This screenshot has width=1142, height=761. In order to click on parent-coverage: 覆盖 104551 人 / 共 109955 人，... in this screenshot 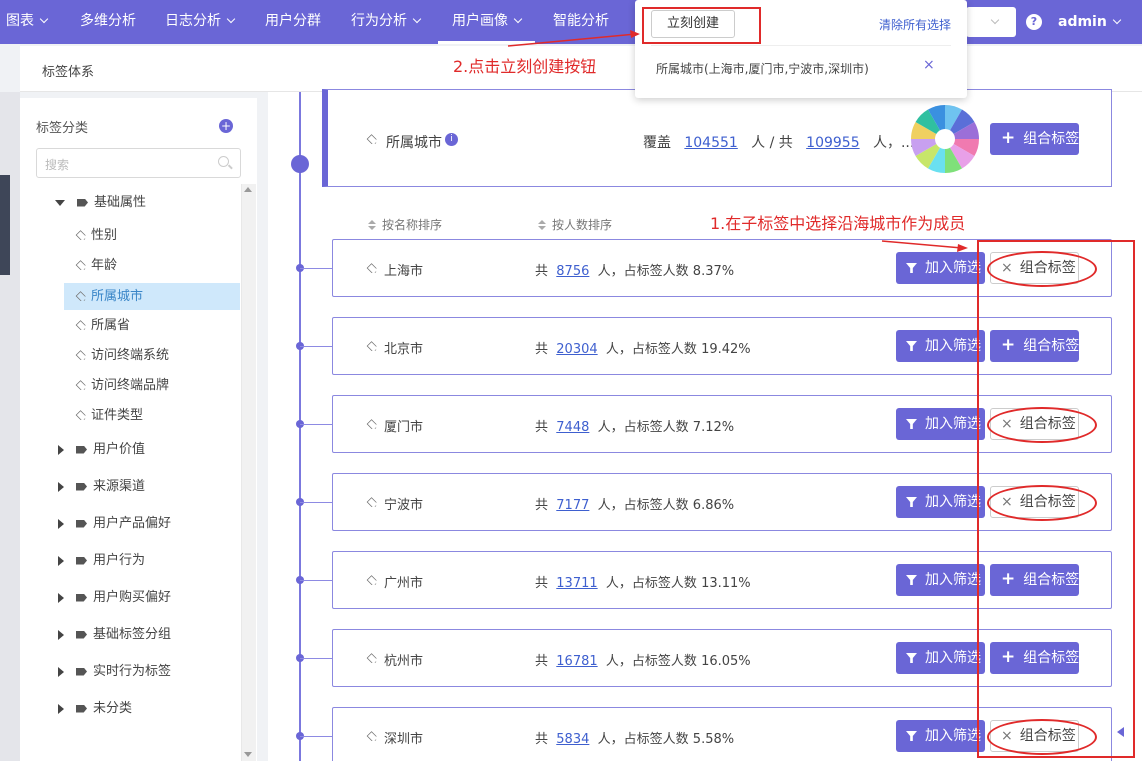, I will do `click(779, 143)`.